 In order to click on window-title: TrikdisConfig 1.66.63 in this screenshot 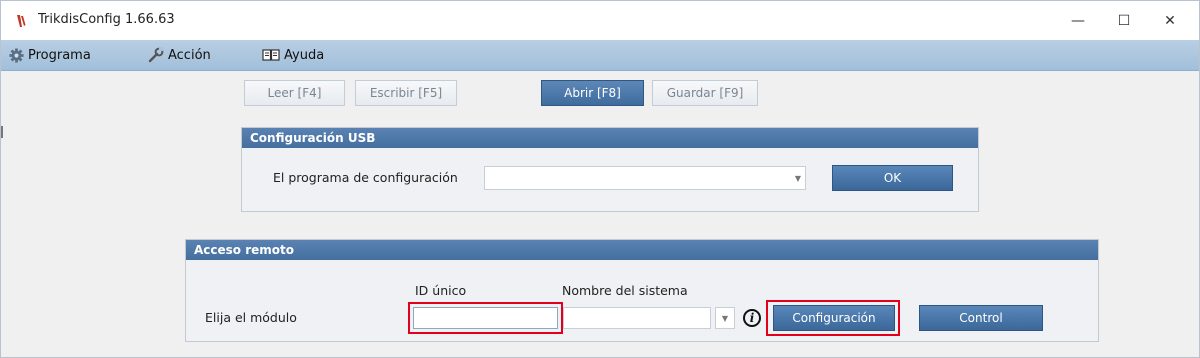, I will do `click(106, 19)`.